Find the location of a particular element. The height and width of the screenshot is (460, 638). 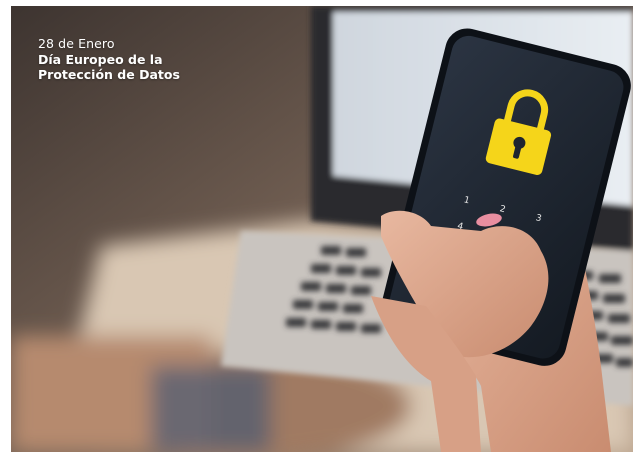

event-title-line-1: Día Europeo de la is located at coordinates (100, 59).